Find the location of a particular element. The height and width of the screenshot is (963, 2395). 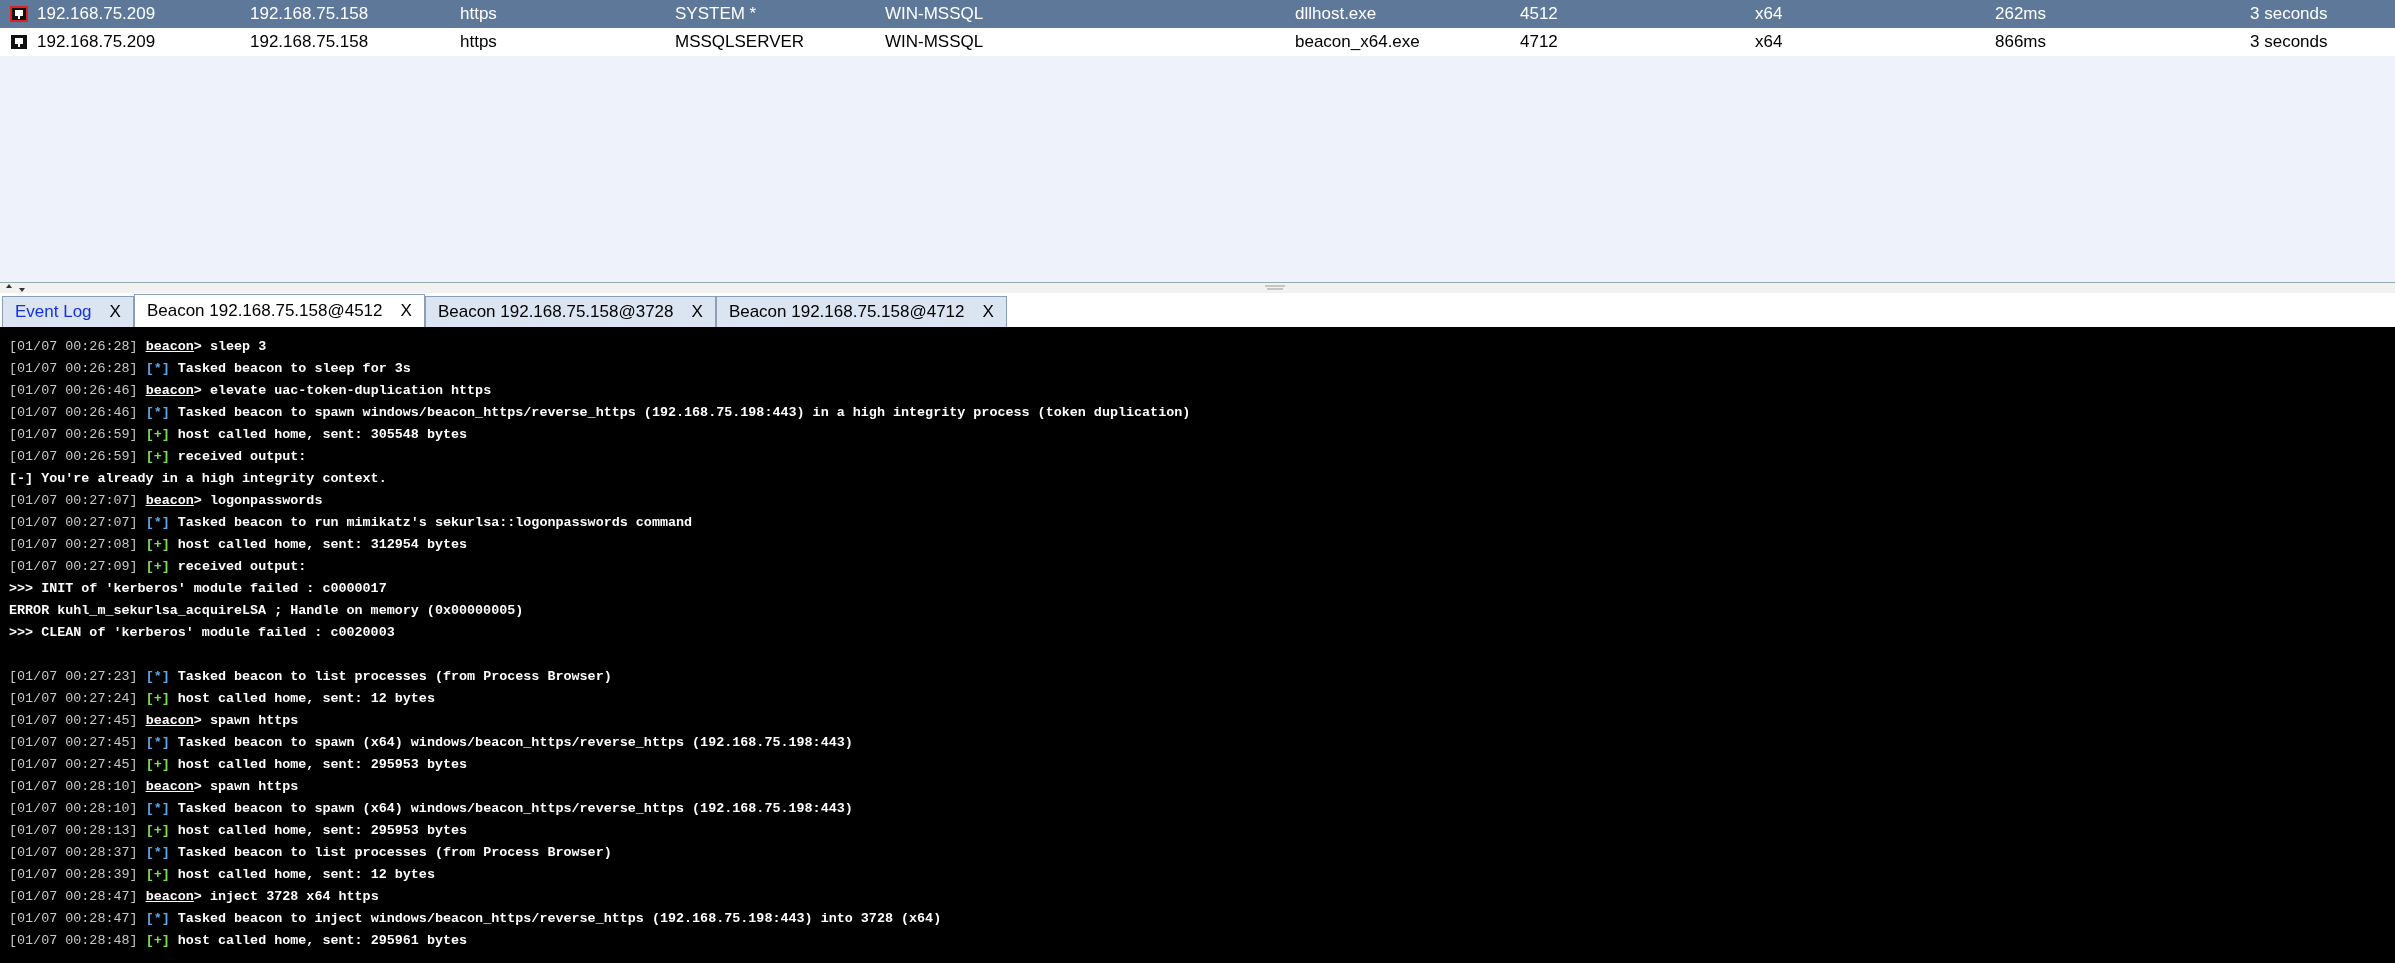

table-cell-text: 4512 is located at coordinates (1539, 14).